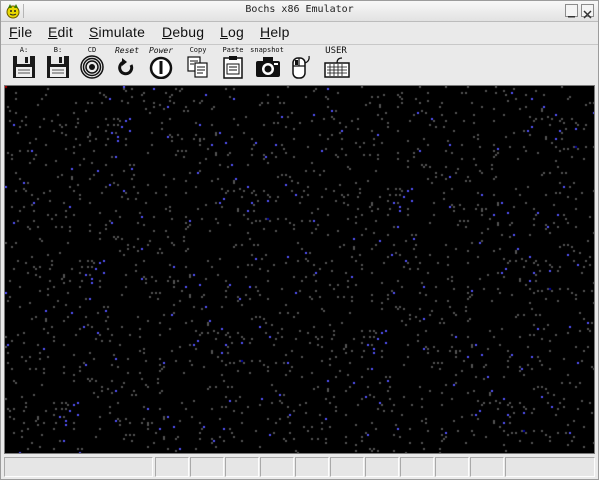  I want to click on power-icon, so click(161, 67).